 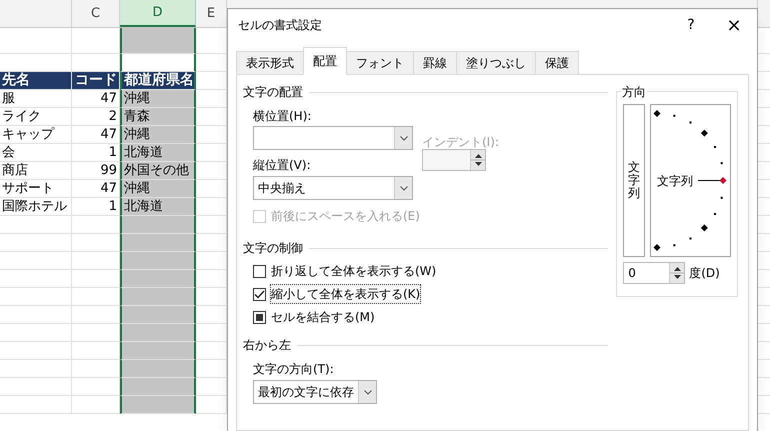 What do you see at coordinates (36, 171) in the screenshot?
I see `table-cell: 商店` at bounding box center [36, 171].